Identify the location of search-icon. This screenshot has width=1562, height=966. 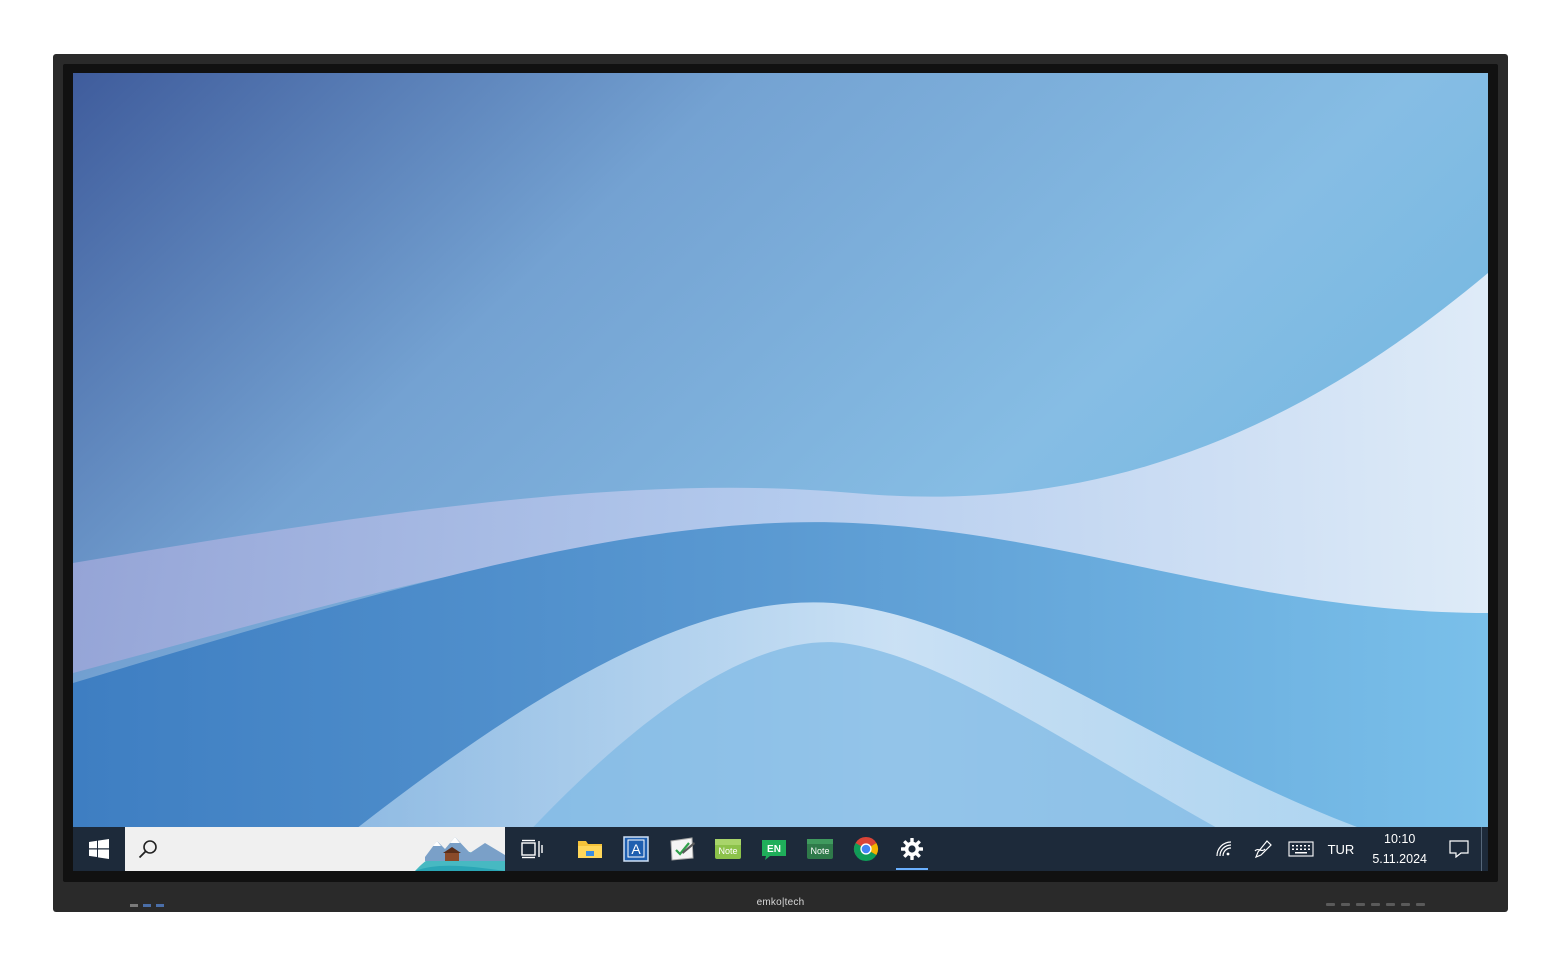
(147, 849).